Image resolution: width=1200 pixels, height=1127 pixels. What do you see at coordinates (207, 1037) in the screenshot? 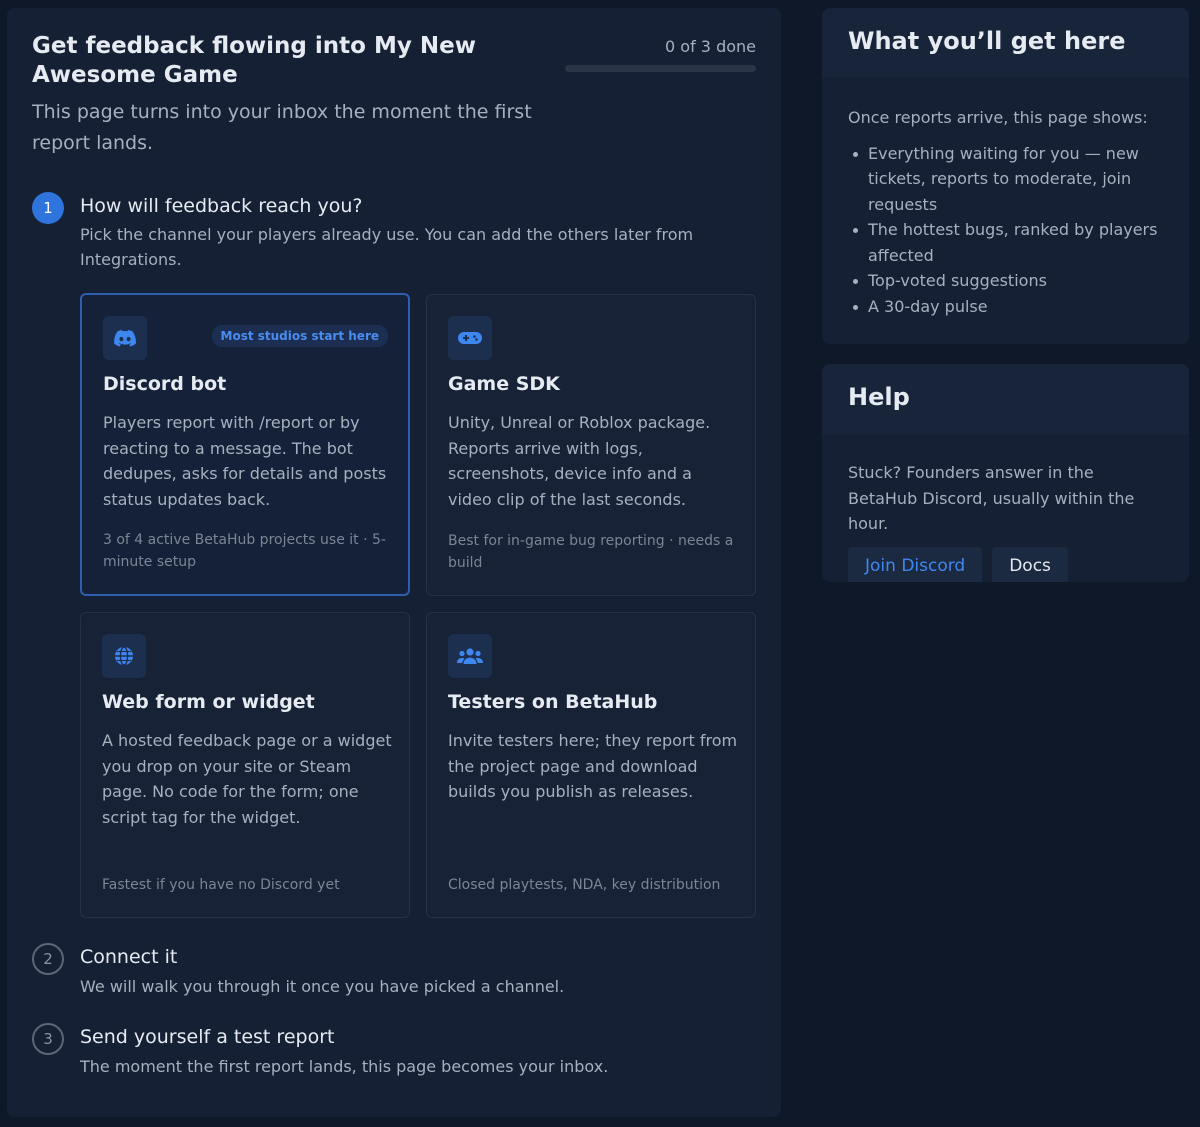
I see `step-3-title: Send yourself a test report` at bounding box center [207, 1037].